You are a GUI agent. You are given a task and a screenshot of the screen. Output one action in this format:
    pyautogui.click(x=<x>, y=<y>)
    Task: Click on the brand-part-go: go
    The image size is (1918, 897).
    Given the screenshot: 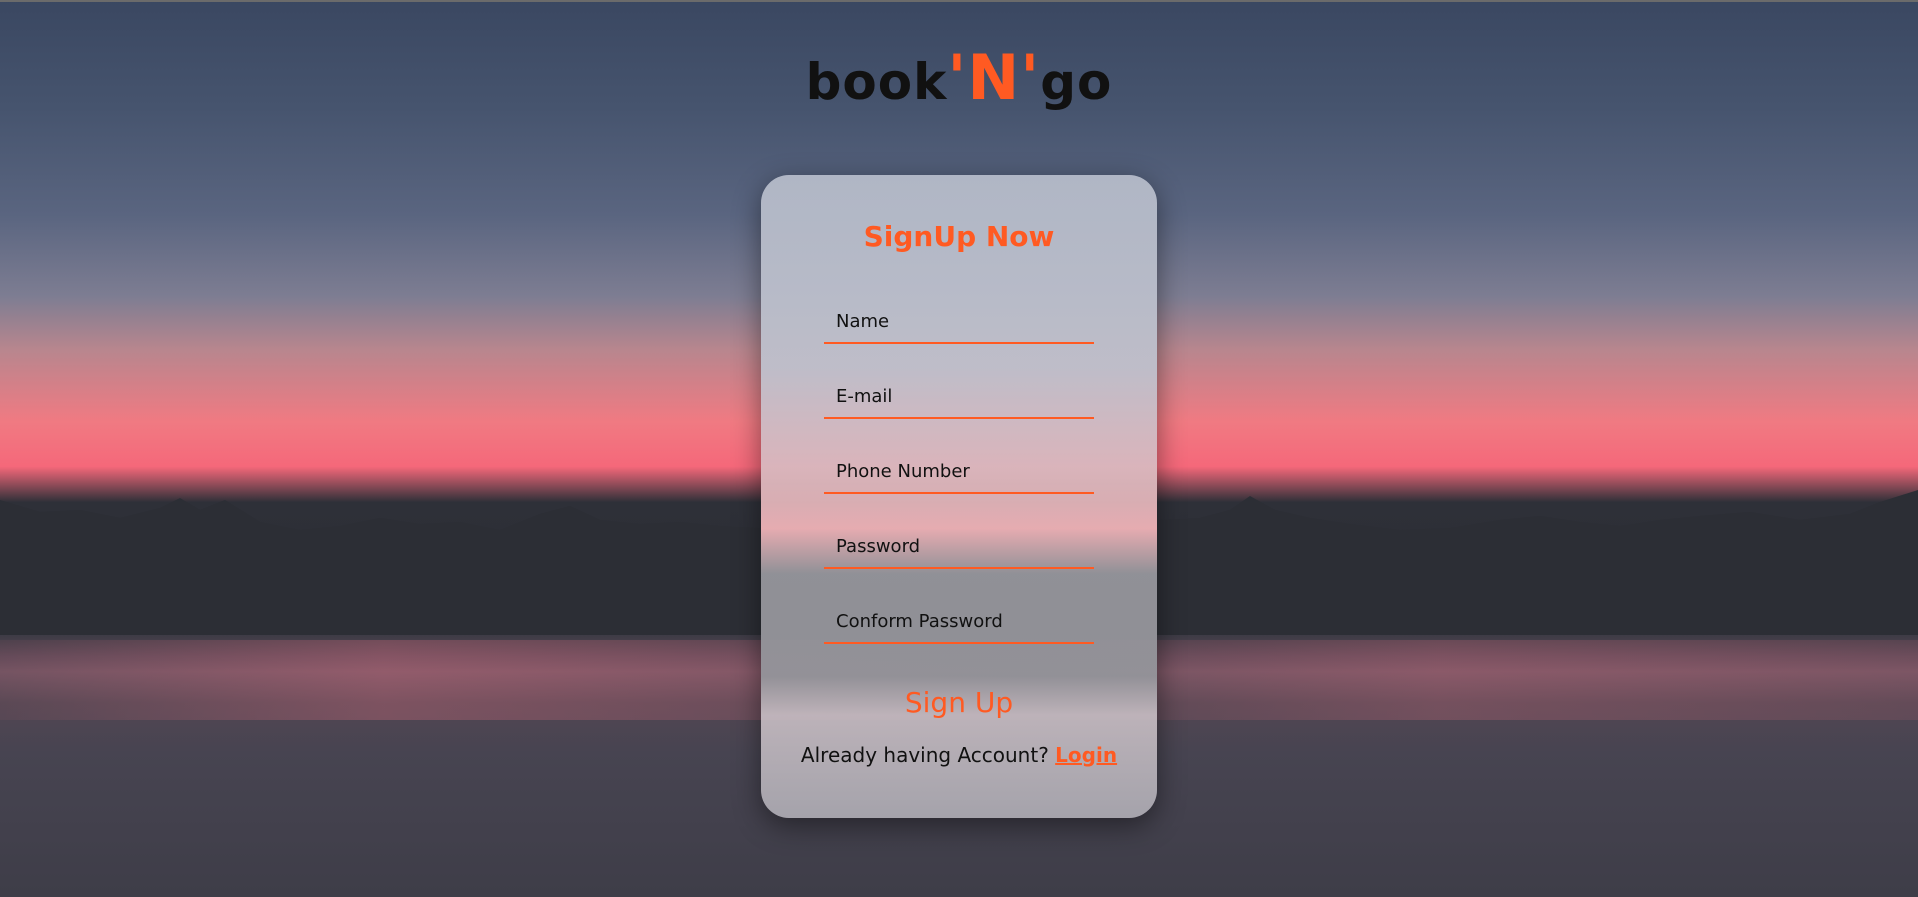 What is the action you would take?
    pyautogui.click(x=1076, y=82)
    